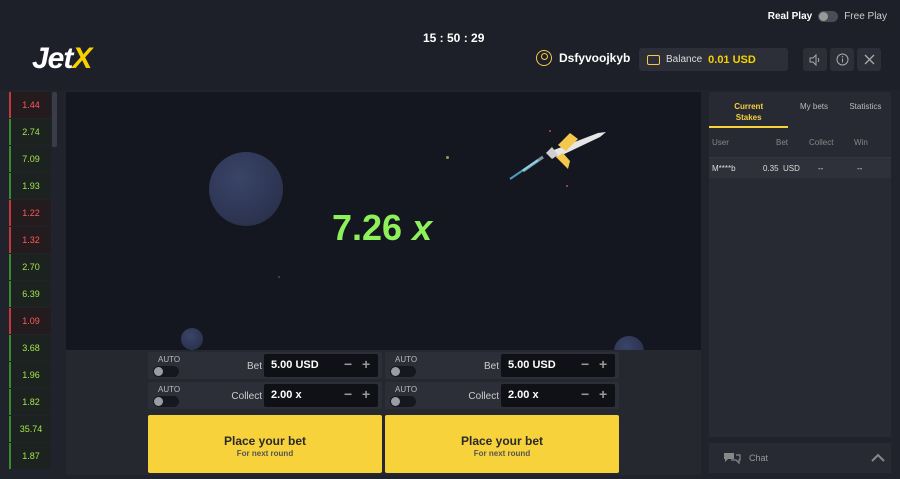  I want to click on history-multiplier: 1.22, so click(30, 213).